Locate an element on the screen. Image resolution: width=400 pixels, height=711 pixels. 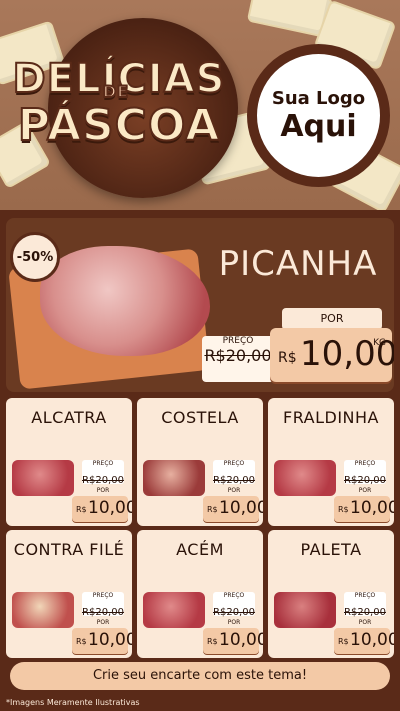
product-card: PALETA PREÇO R$20,00 POR R$ 10,00 is located at coordinates (331, 594).